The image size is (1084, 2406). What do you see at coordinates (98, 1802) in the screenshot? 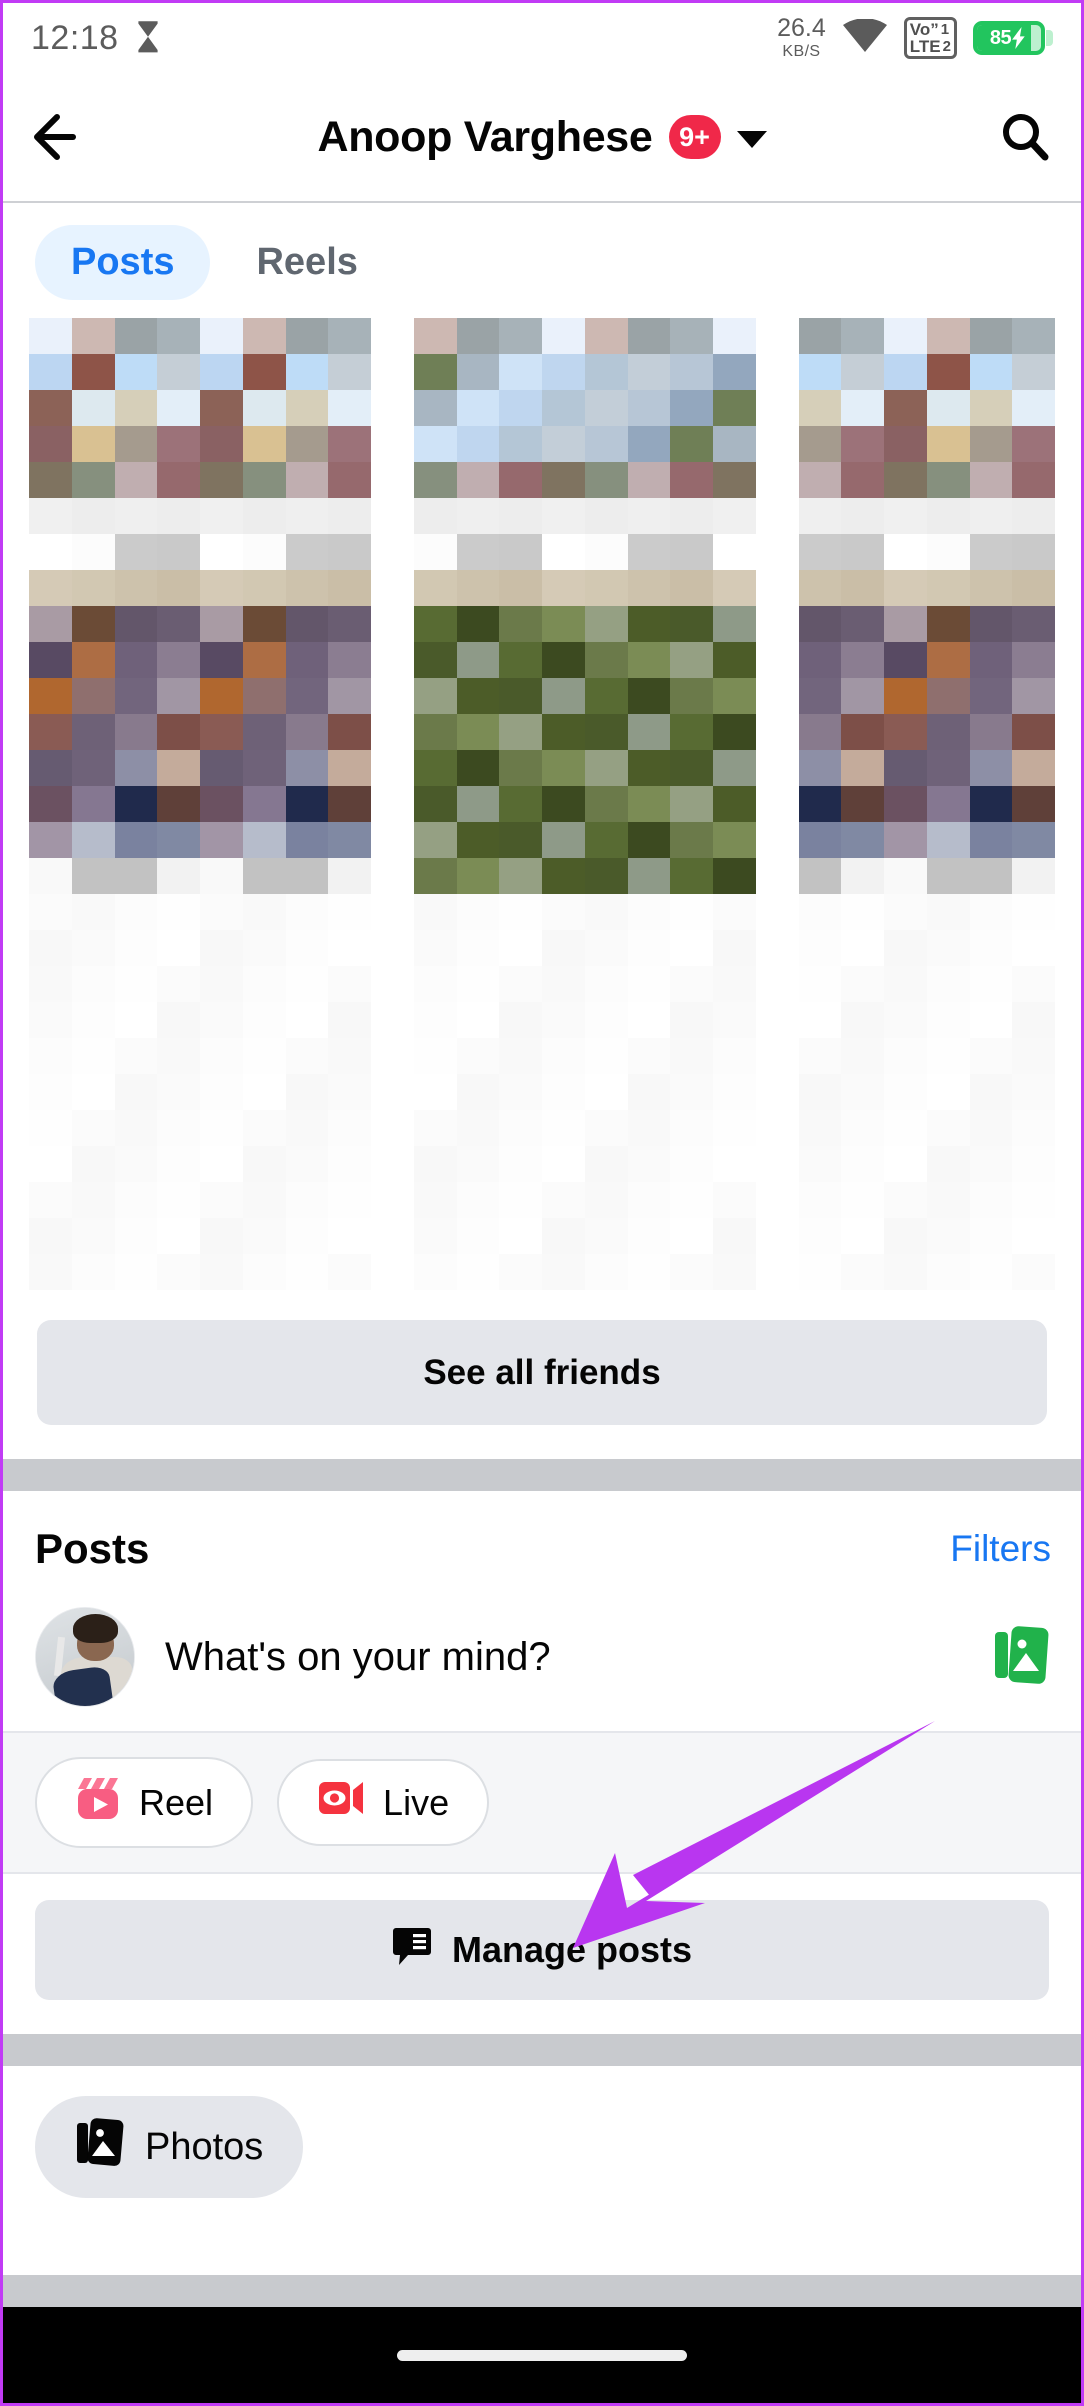
I see `reel-clapperboard-icon` at bounding box center [98, 1802].